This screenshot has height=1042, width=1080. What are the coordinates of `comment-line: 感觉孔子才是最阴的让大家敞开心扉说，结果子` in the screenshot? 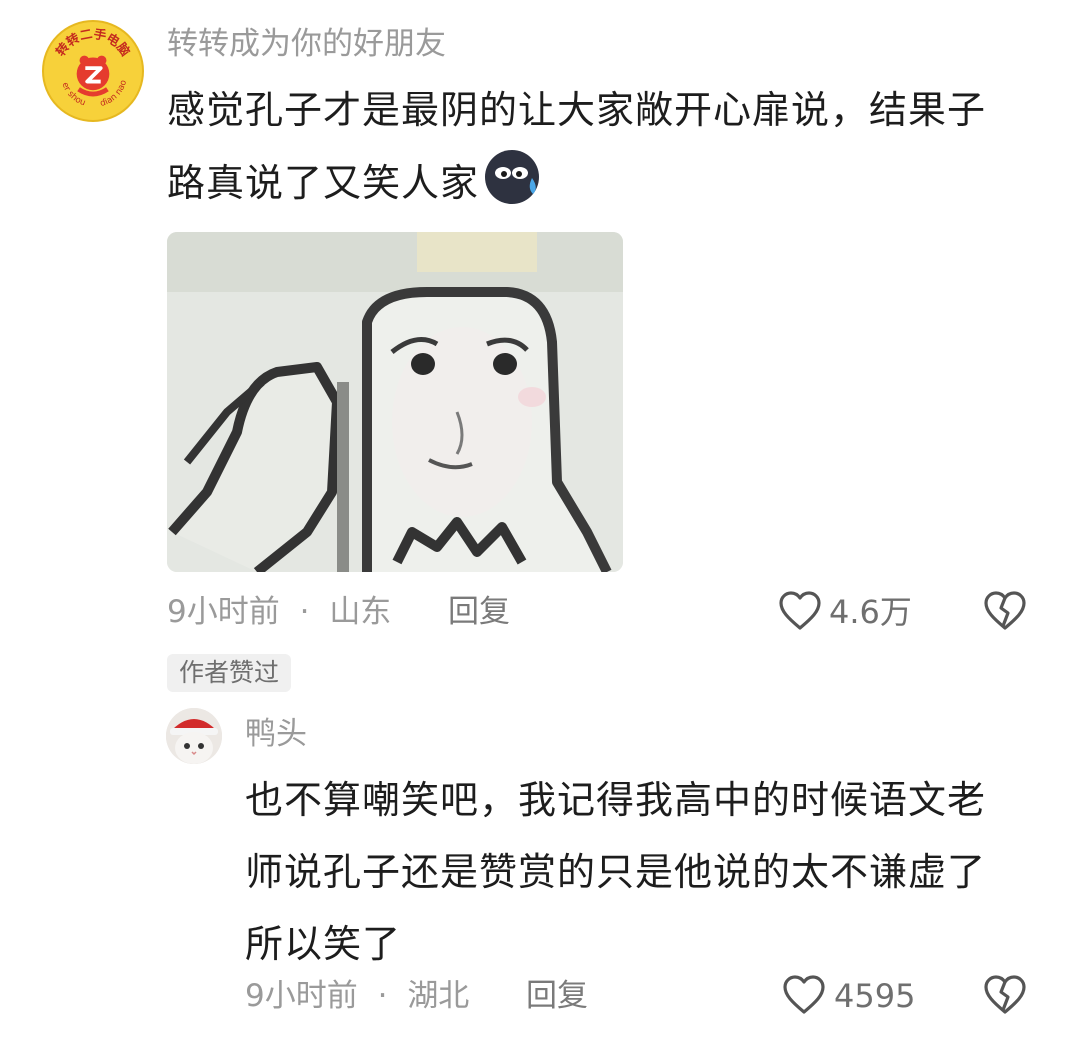 It's located at (577, 110).